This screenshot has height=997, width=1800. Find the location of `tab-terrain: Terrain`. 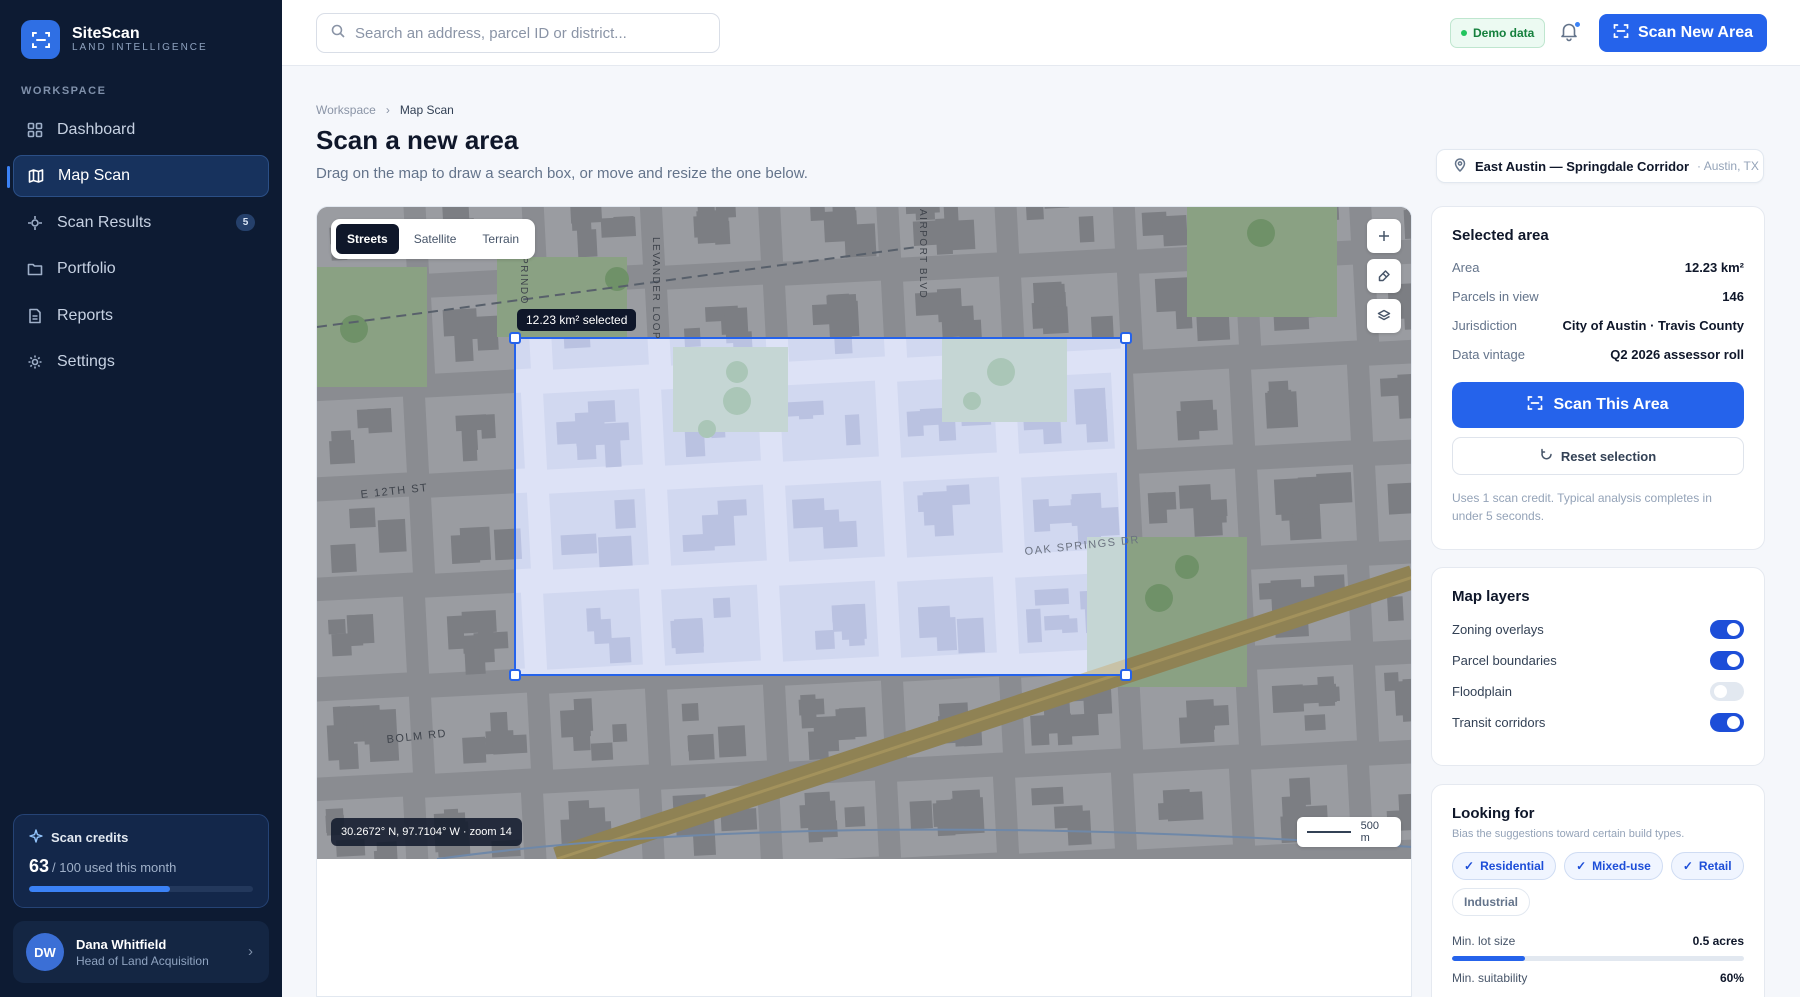

tab-terrain: Terrain is located at coordinates (500, 239).